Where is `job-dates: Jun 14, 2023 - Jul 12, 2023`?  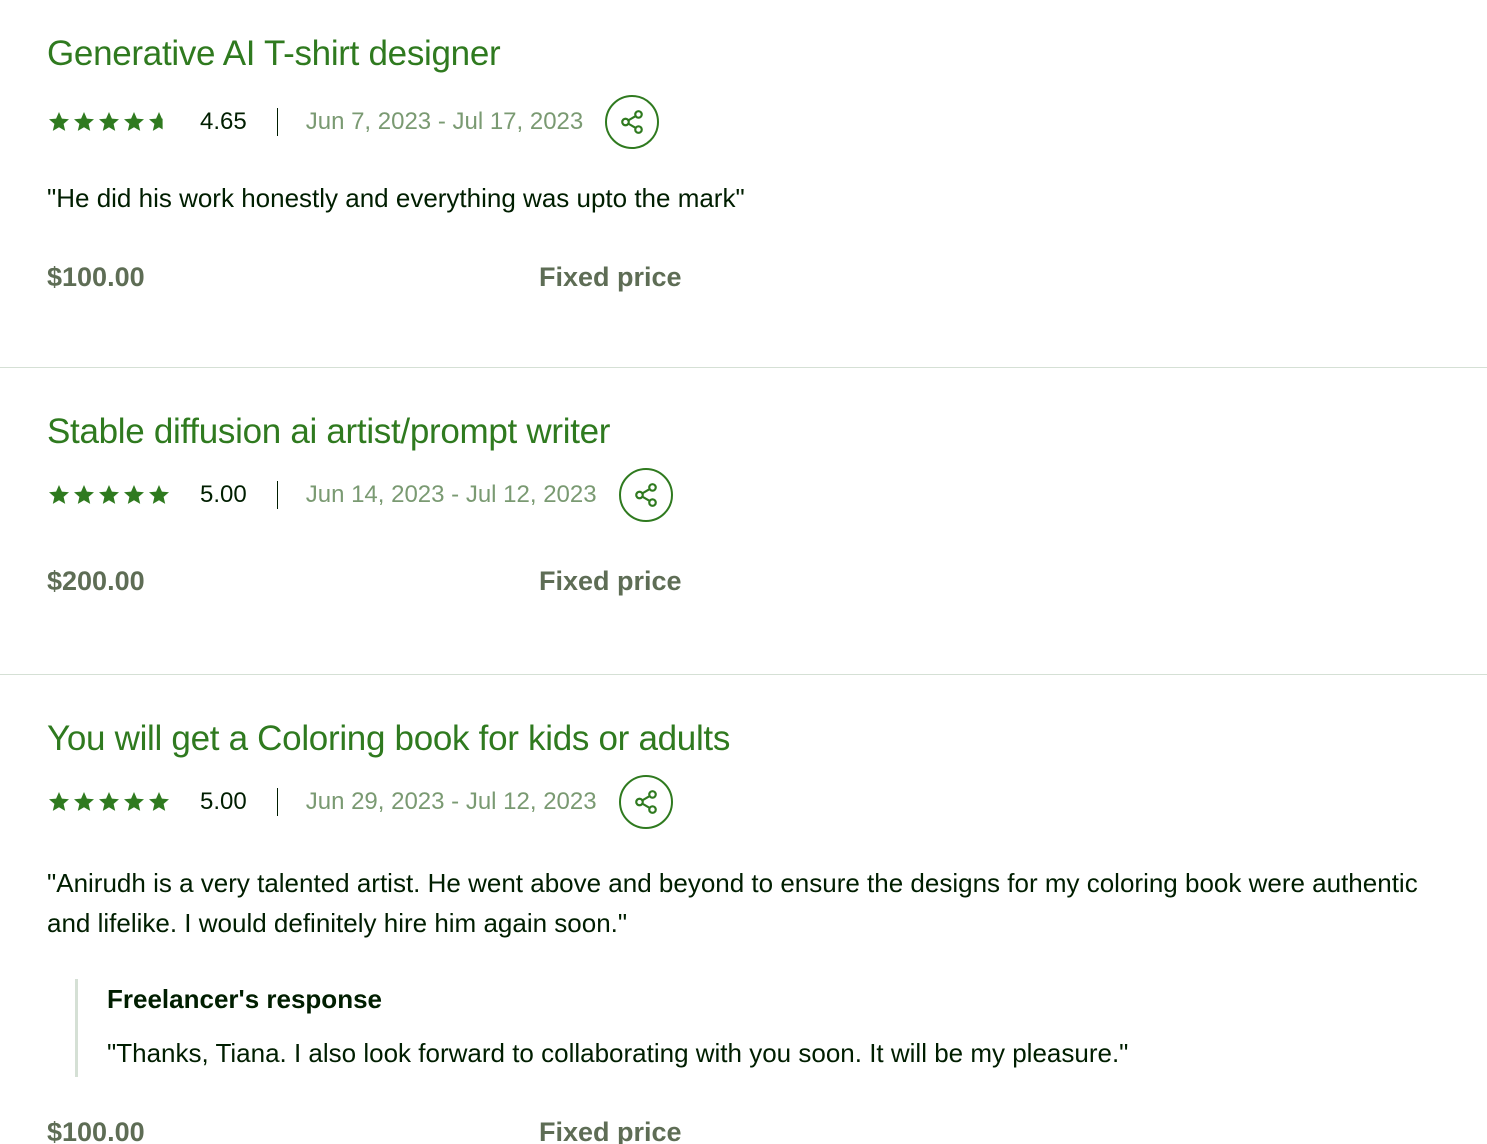
job-dates: Jun 14, 2023 - Jul 12, 2023 is located at coordinates (451, 494).